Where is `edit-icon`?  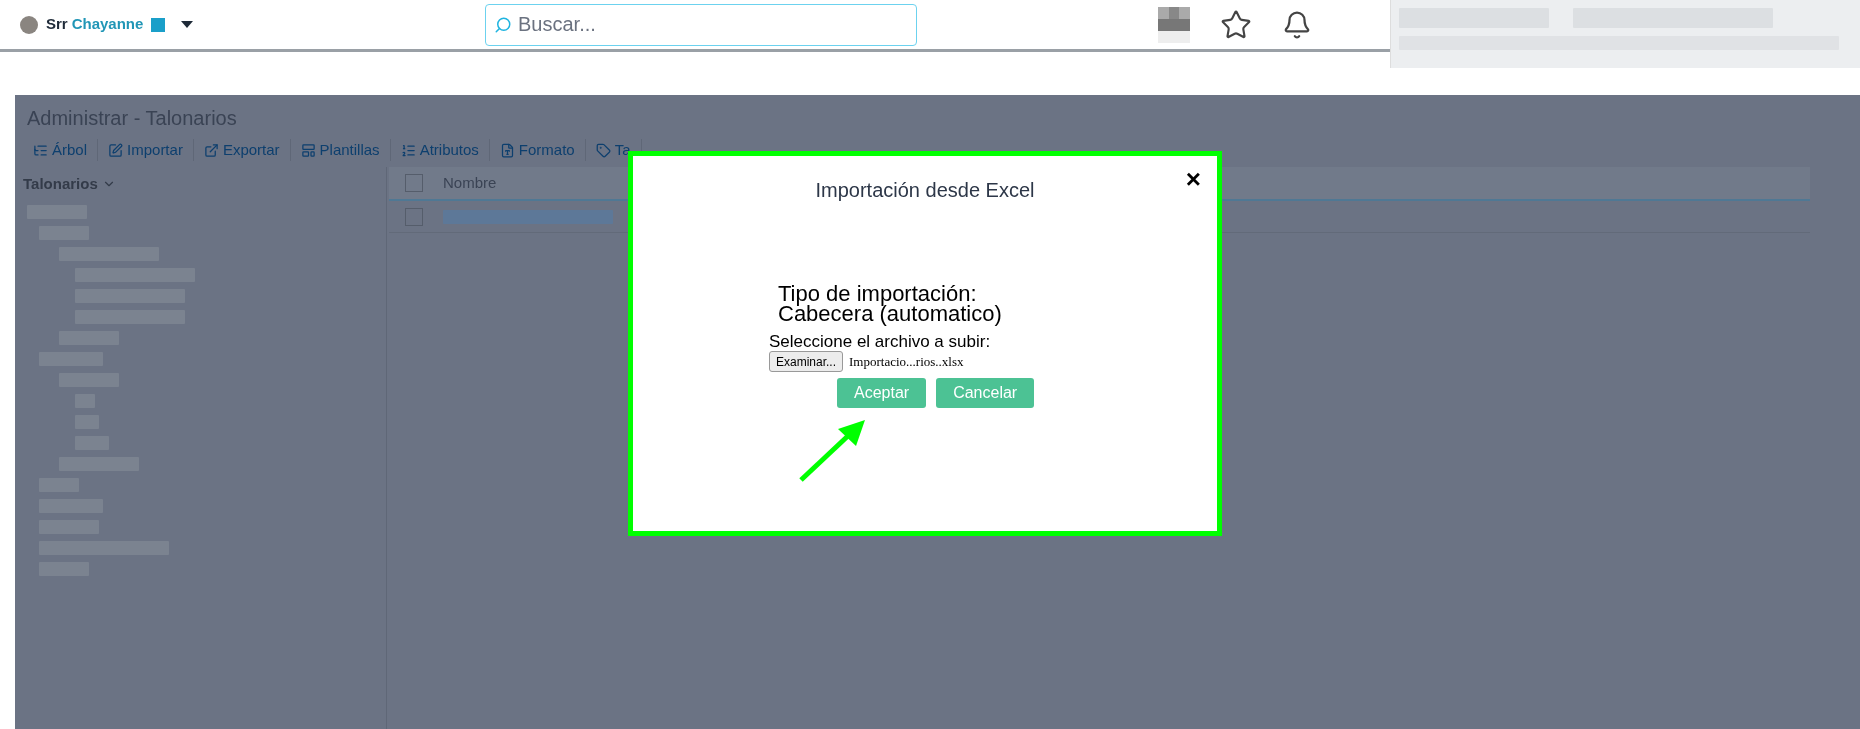
edit-icon is located at coordinates (116, 150).